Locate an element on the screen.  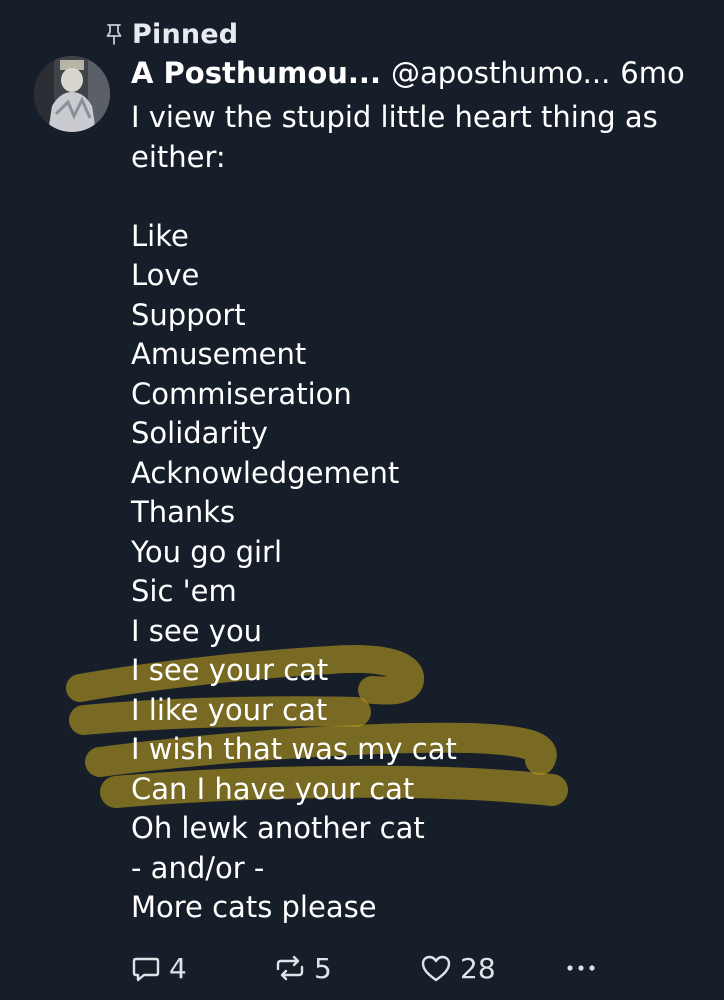
pinned-indicator: Pinned is located at coordinates (171, 34).